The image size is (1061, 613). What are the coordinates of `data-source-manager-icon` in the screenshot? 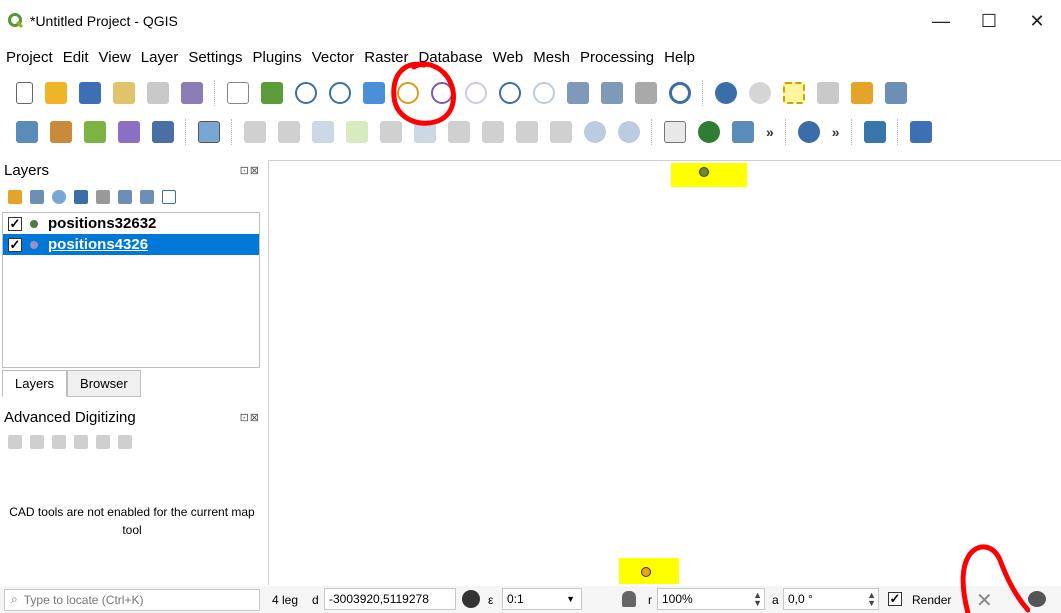 It's located at (27, 132).